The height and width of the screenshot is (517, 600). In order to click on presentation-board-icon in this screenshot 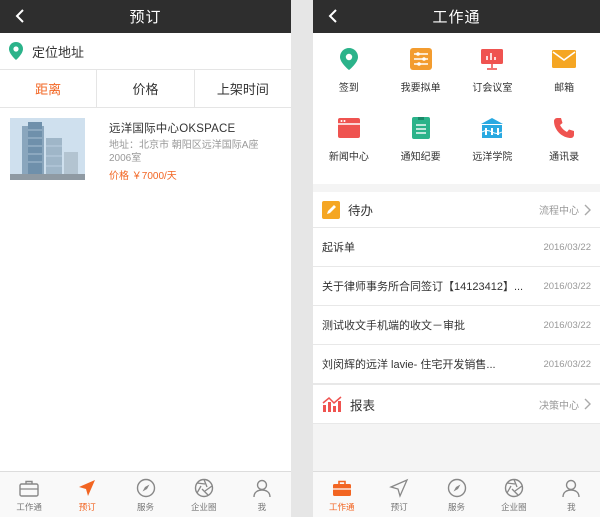, I will do `click(492, 59)`.